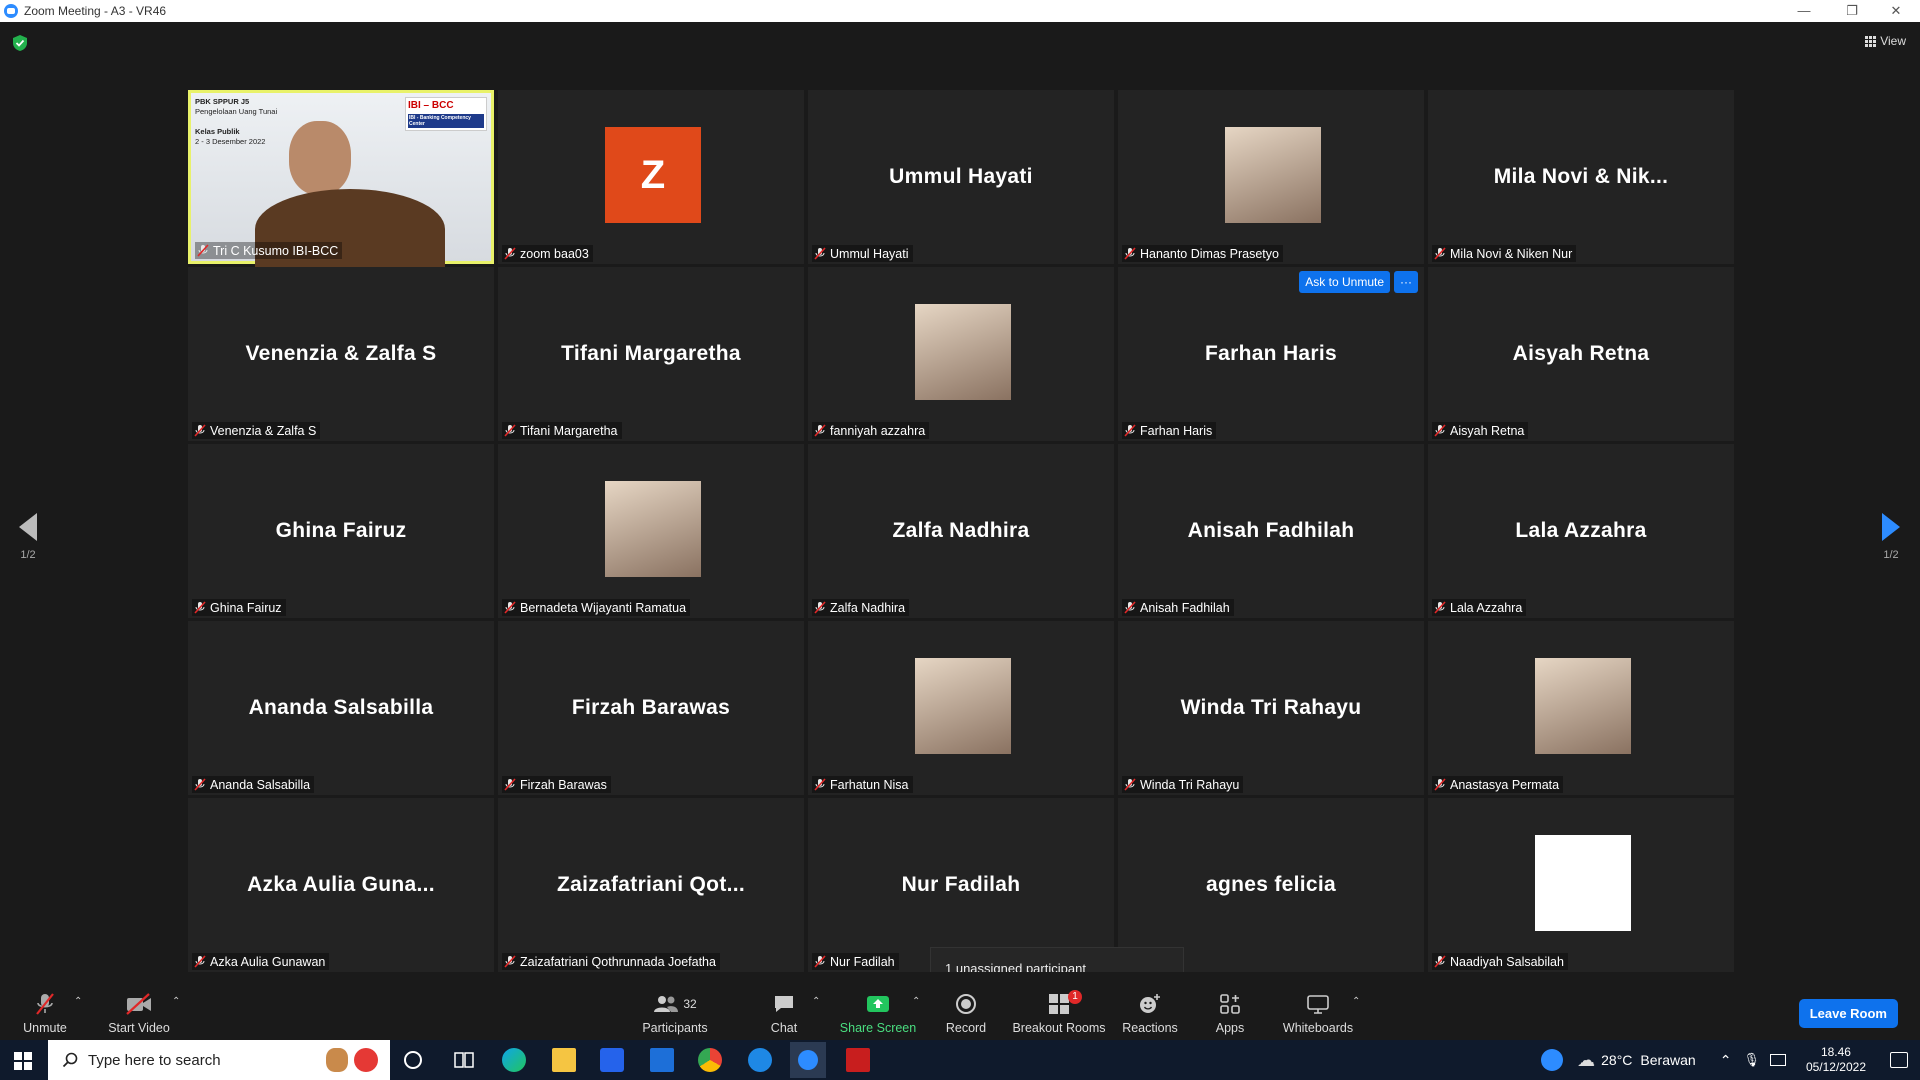  Describe the element at coordinates (1777, 1060) in the screenshot. I see `network-icon` at that location.